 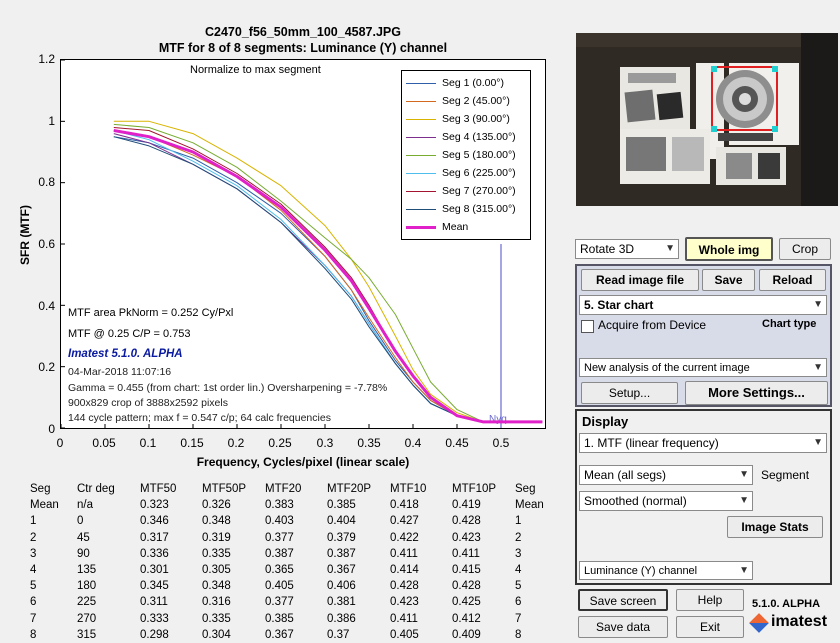 I want to click on table-cell: 0.323, so click(x=154, y=505).